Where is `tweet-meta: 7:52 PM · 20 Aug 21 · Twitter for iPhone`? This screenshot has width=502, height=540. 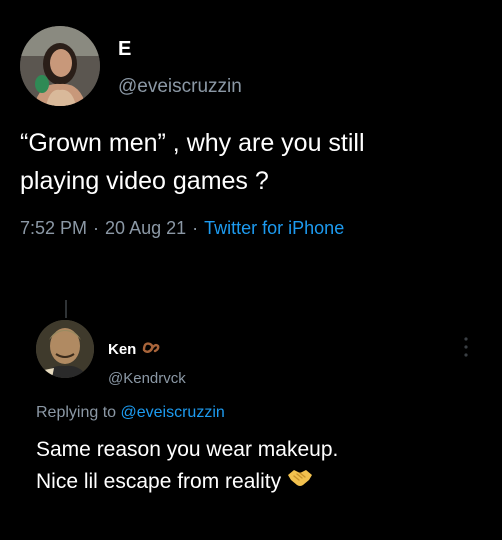
tweet-meta: 7:52 PM · 20 Aug 21 · Twitter for iPhone is located at coordinates (182, 228).